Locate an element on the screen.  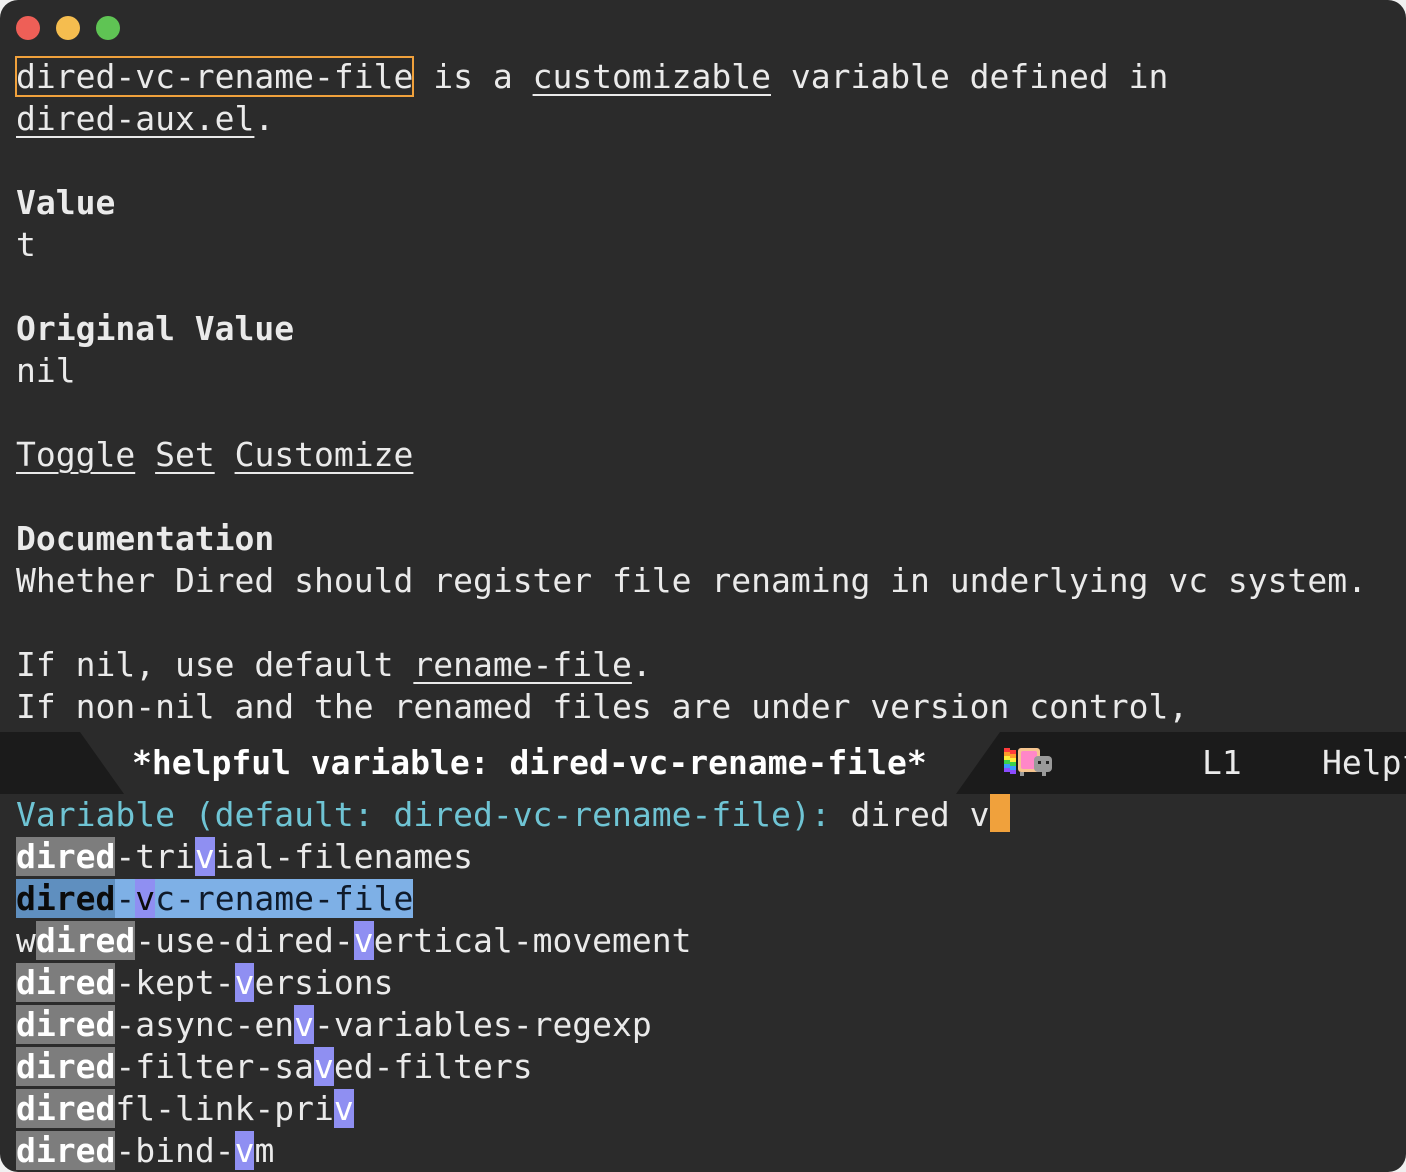
candidate-segment: w is located at coordinates (26, 940).